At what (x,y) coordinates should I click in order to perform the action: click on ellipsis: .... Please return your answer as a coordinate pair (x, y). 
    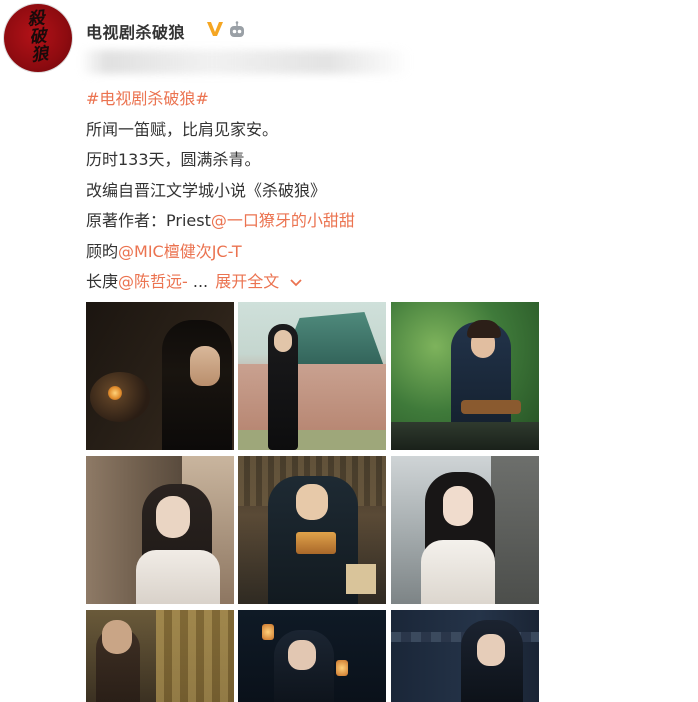
    Looking at the image, I should click on (200, 281).